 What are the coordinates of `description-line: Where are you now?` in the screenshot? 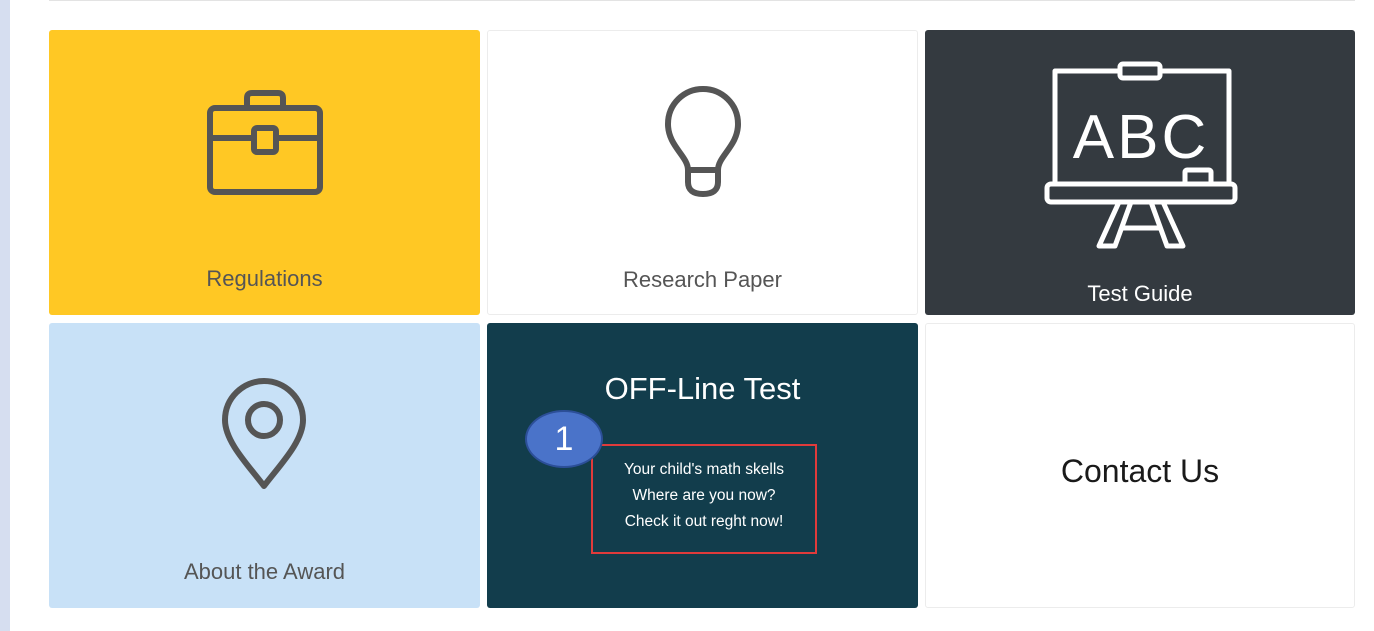 It's located at (704, 495).